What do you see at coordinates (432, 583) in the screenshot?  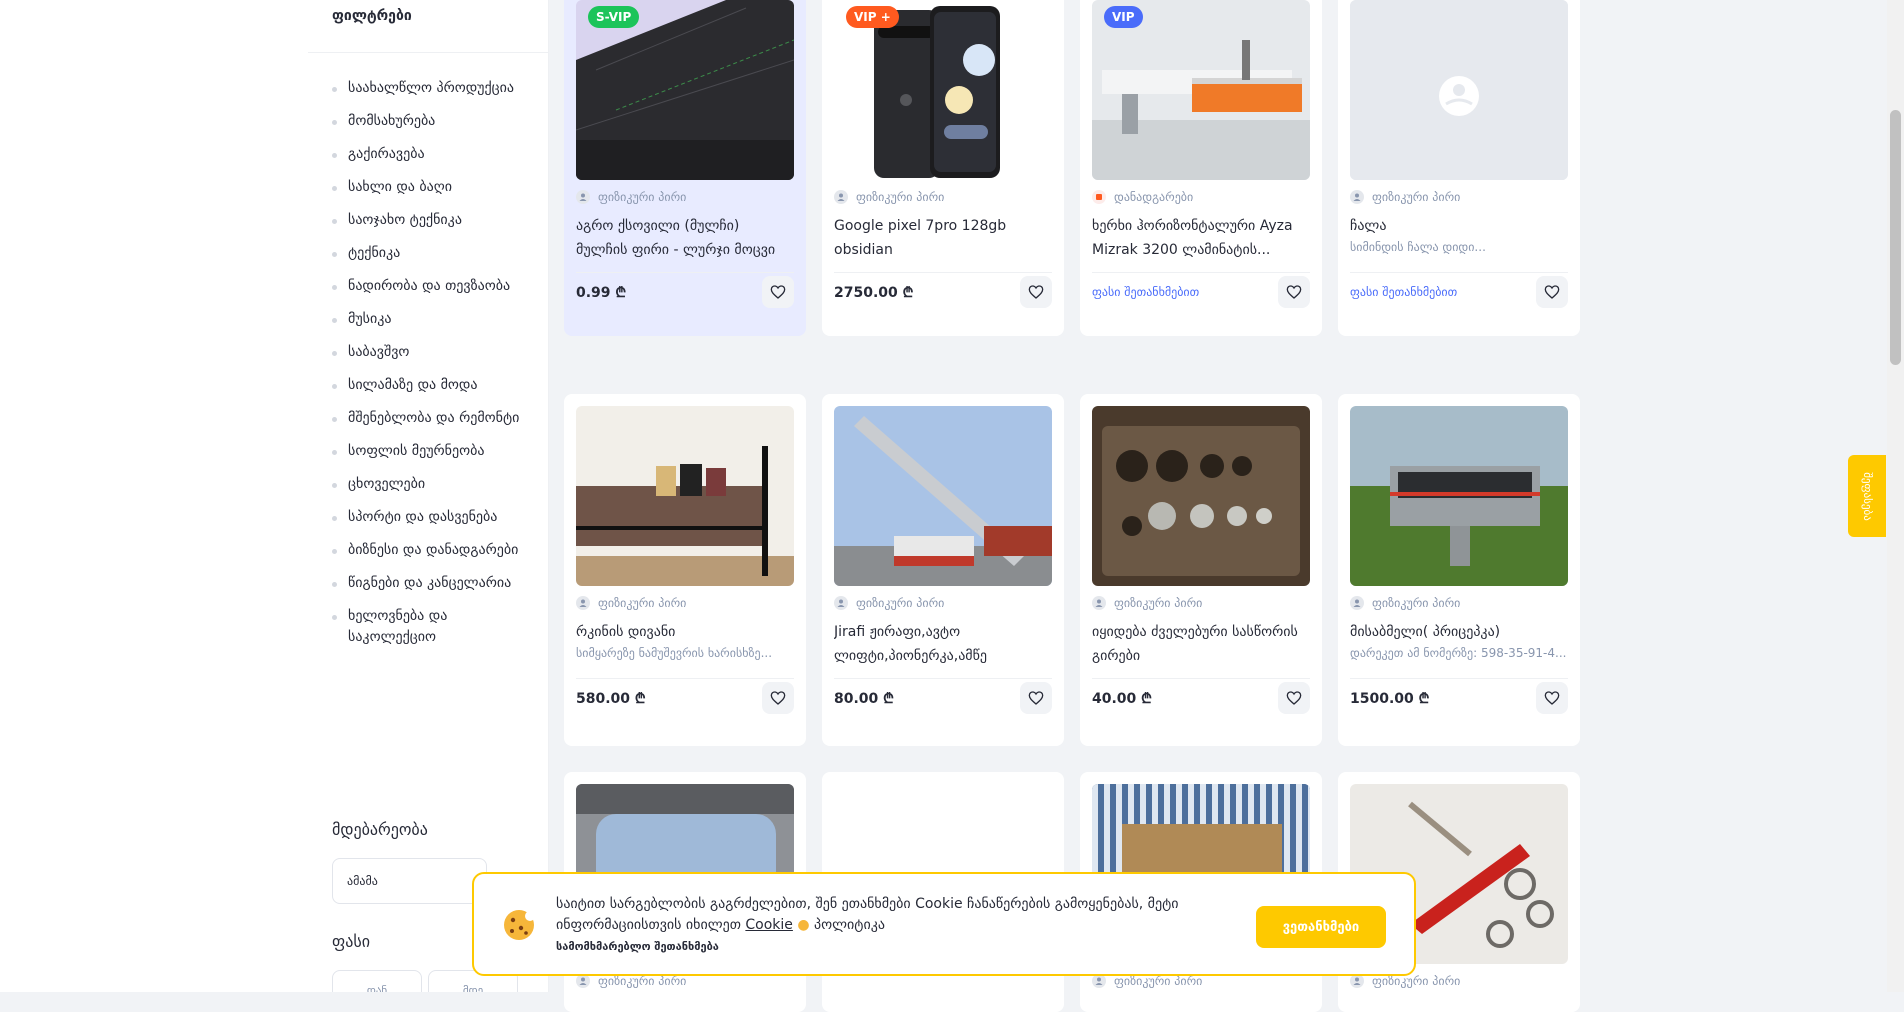 I see `category-item: წიგნები და კანცელარია` at bounding box center [432, 583].